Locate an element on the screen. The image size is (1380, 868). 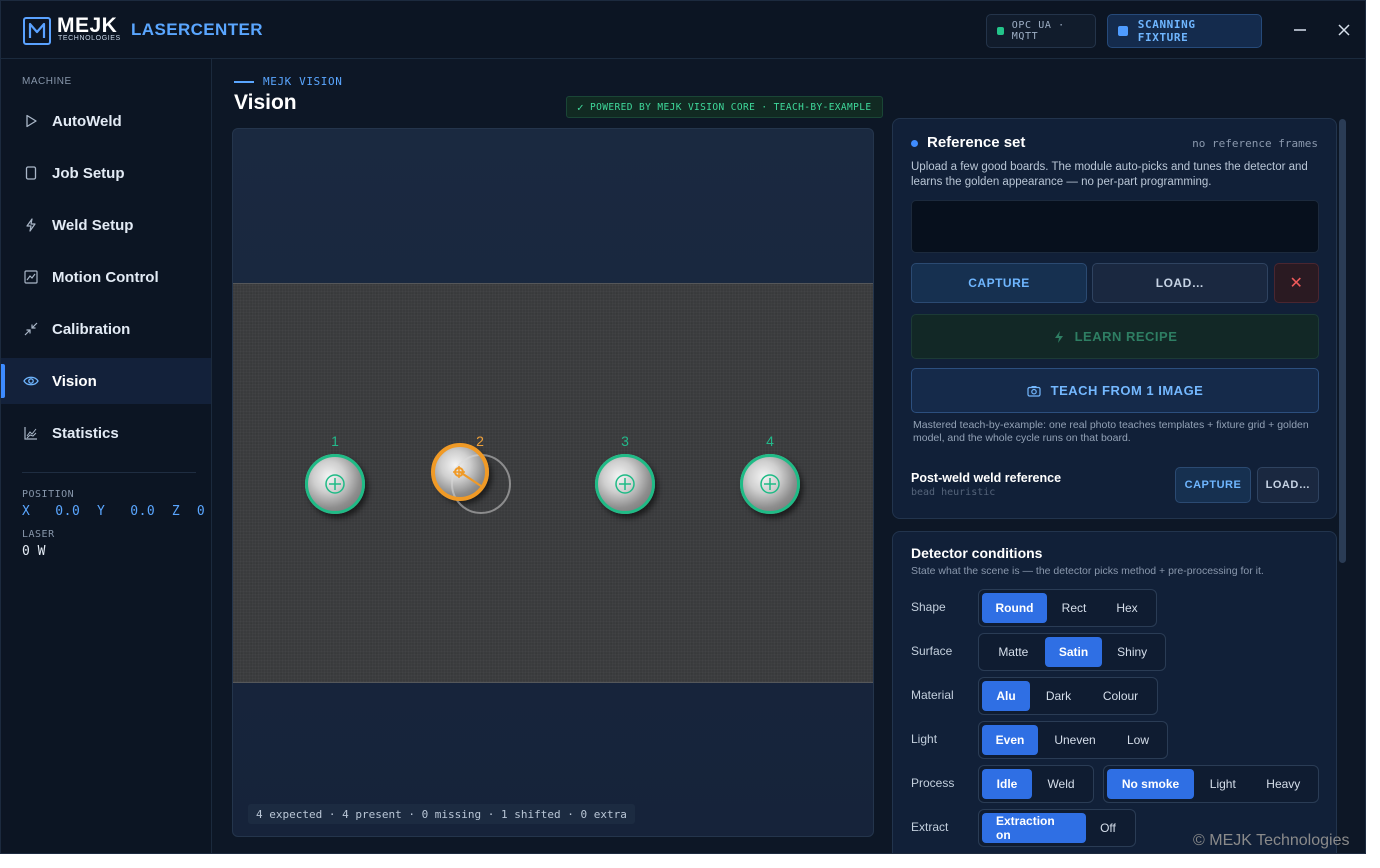
sidebar-item-calibration: Calibration is located at coordinates (106, 329).